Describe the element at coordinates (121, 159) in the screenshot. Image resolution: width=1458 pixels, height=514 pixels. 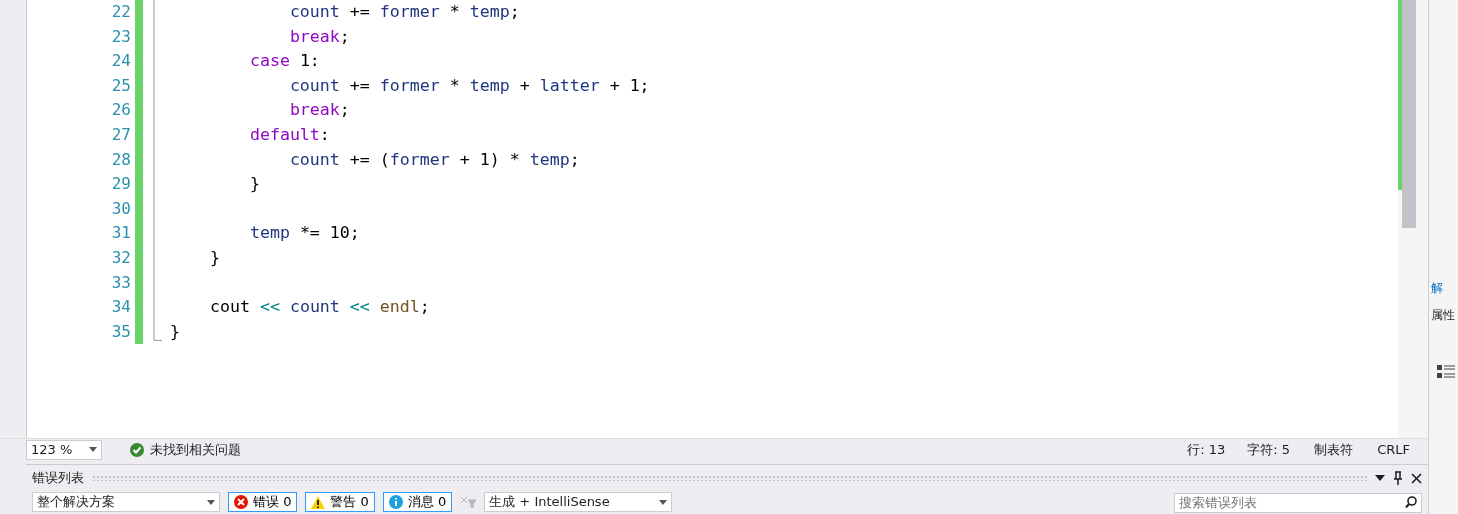
I see `line-number: 28` at that location.